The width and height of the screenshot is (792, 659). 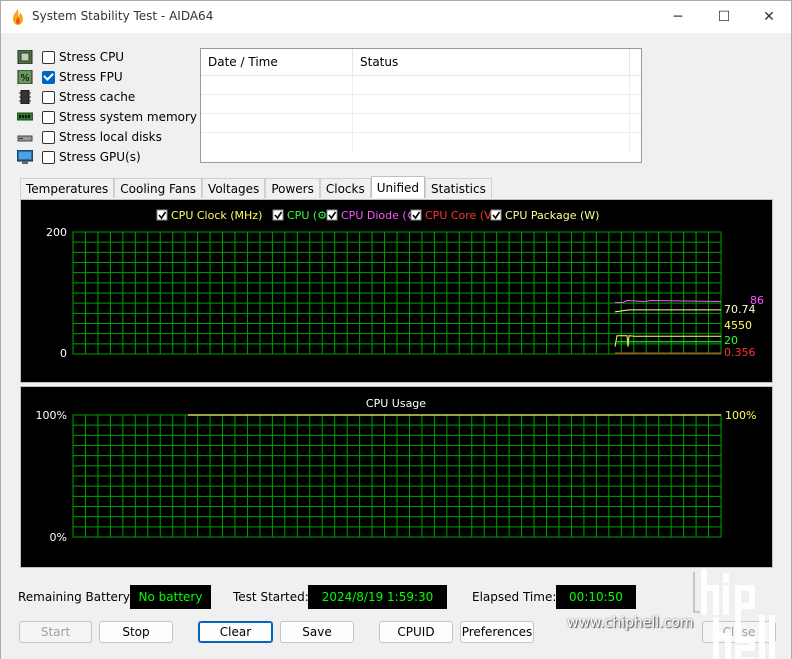 What do you see at coordinates (345, 188) in the screenshot?
I see `tab-clocks: Clocks` at bounding box center [345, 188].